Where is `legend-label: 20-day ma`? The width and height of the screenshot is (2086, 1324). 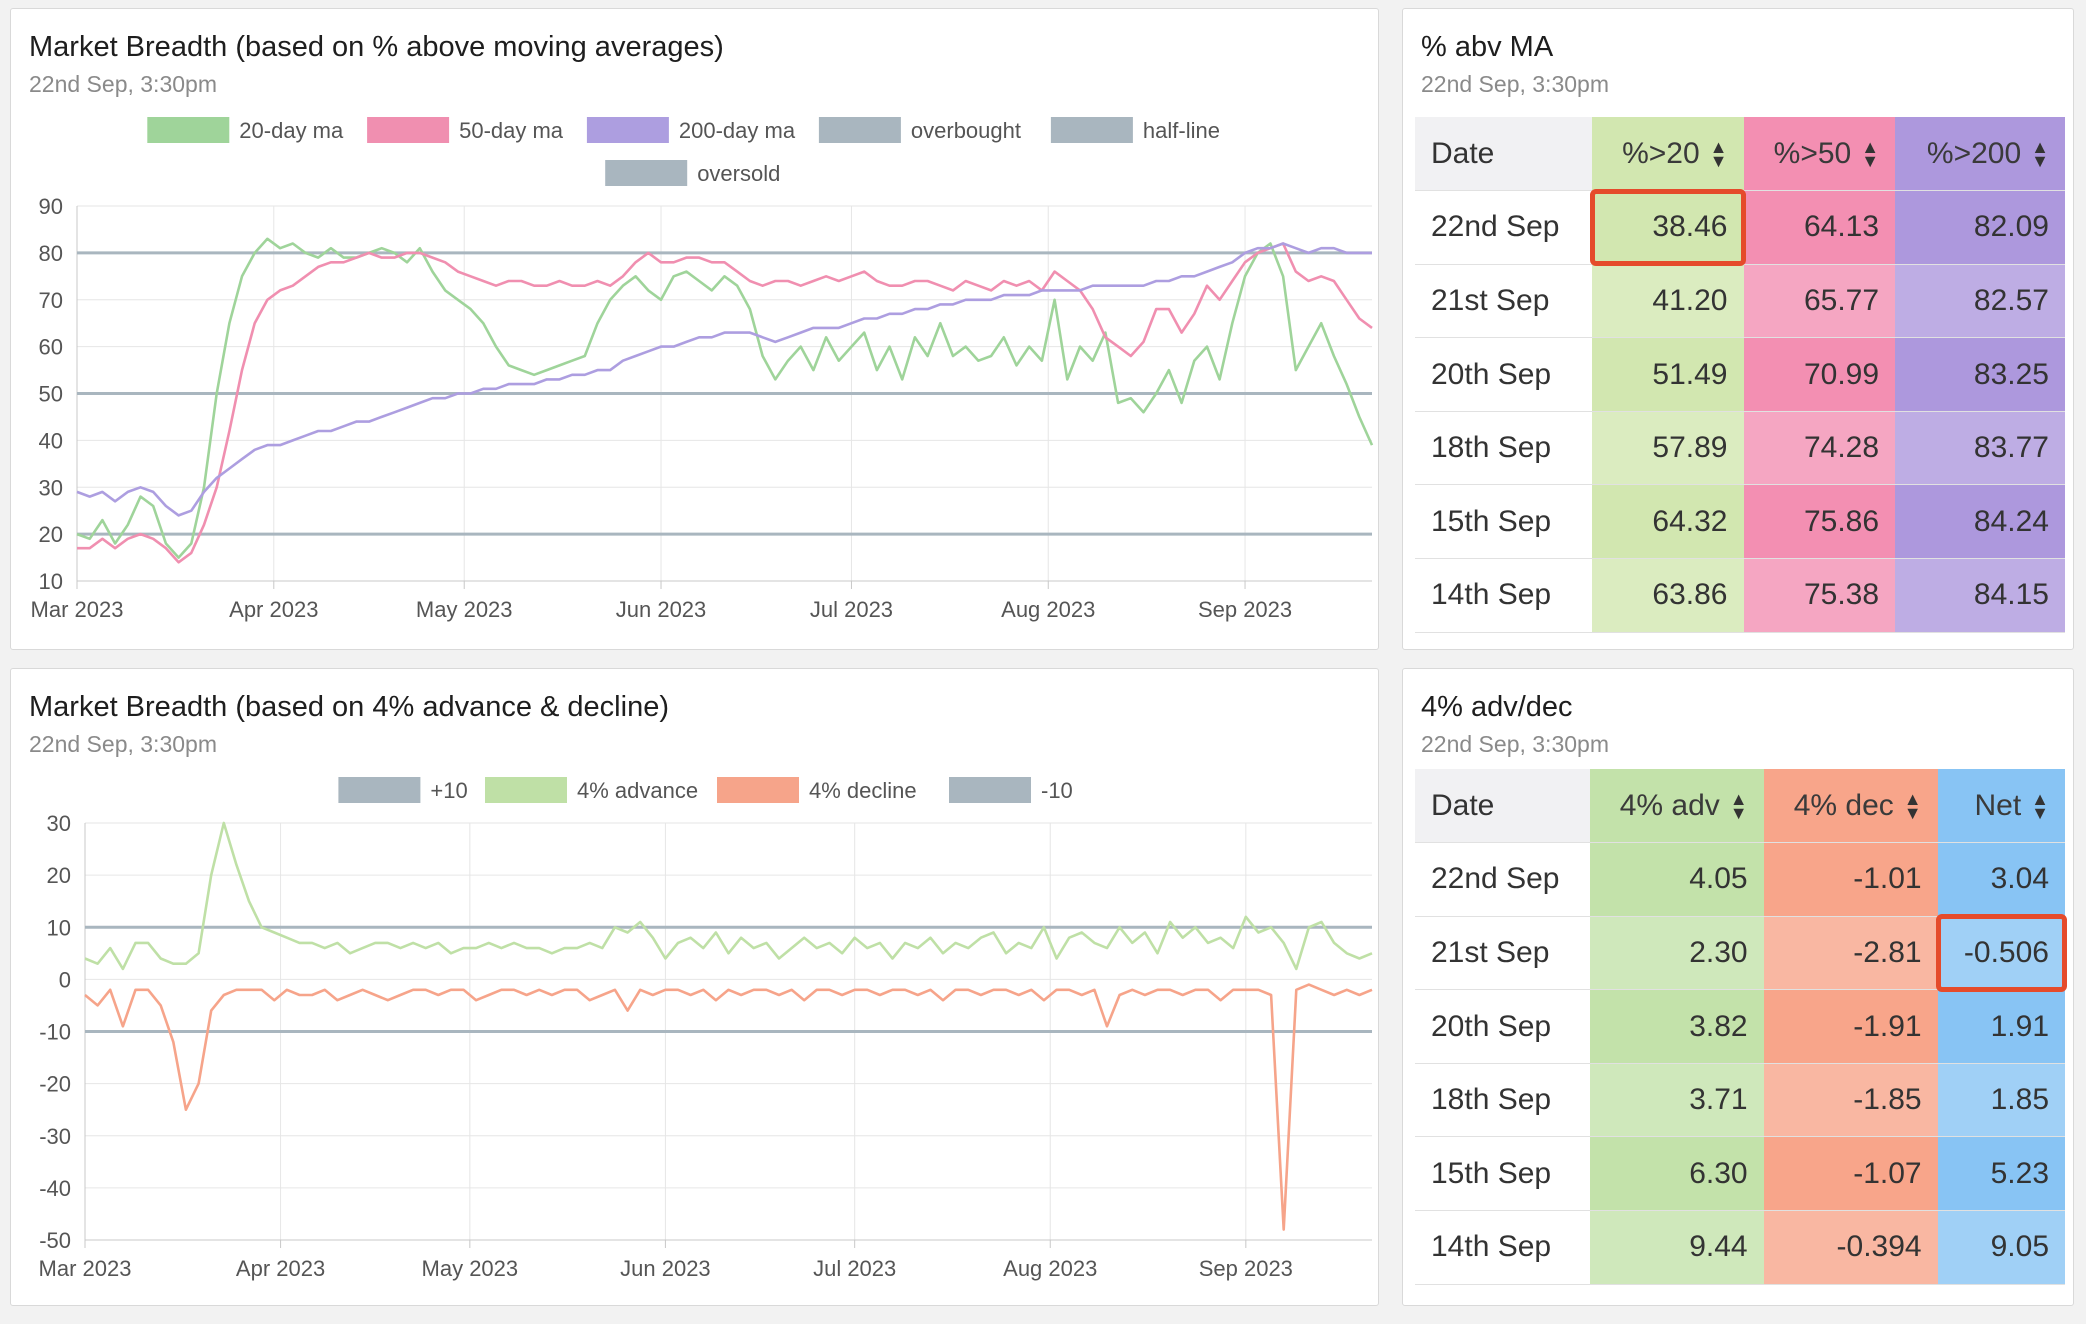 legend-label: 20-day ma is located at coordinates (291, 130).